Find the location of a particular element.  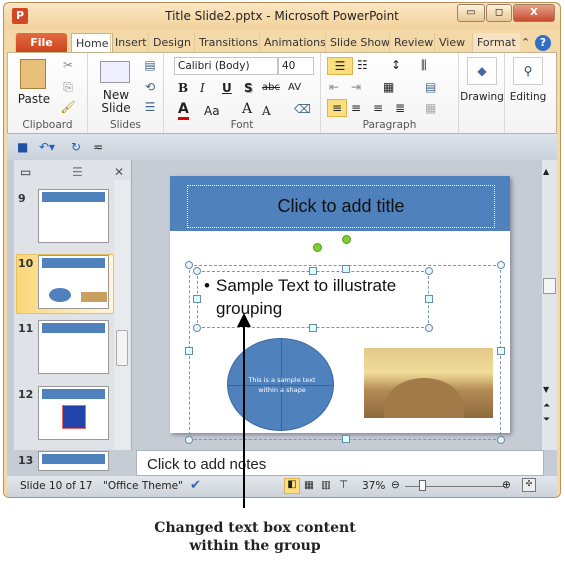

underline-button: U is located at coordinates (227, 88).